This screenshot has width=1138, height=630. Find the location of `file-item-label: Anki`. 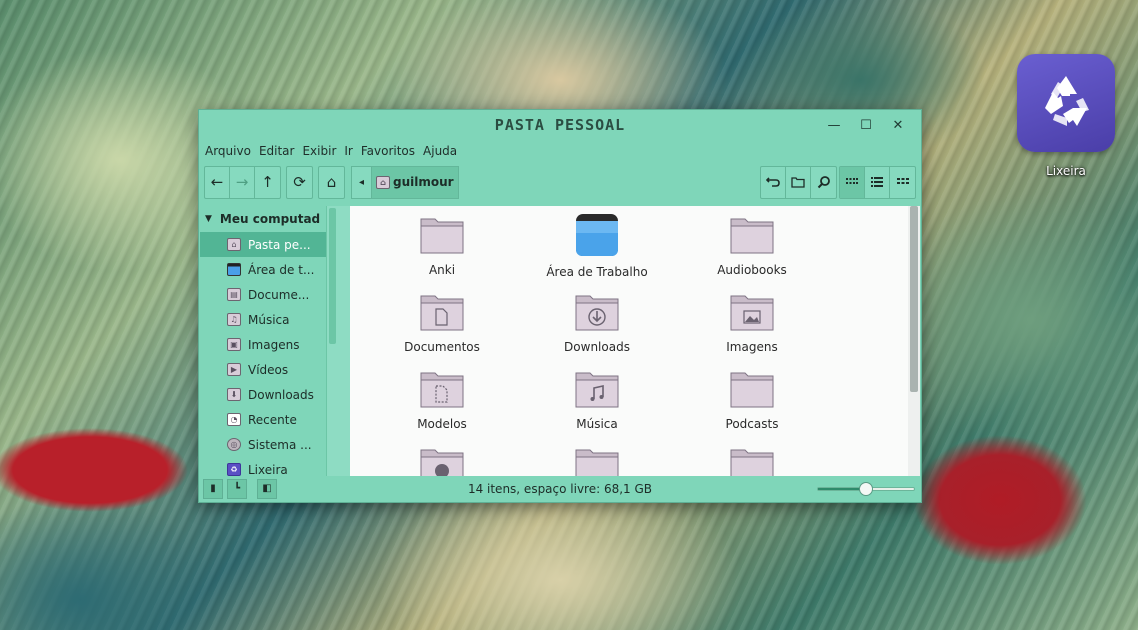

file-item-label: Anki is located at coordinates (442, 270).